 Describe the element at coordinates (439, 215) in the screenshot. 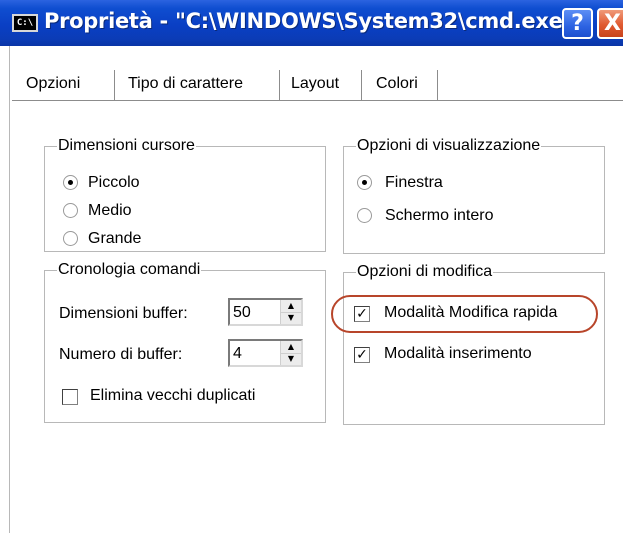

I see `radio-schermo-intero-label: Schermo intero` at that location.